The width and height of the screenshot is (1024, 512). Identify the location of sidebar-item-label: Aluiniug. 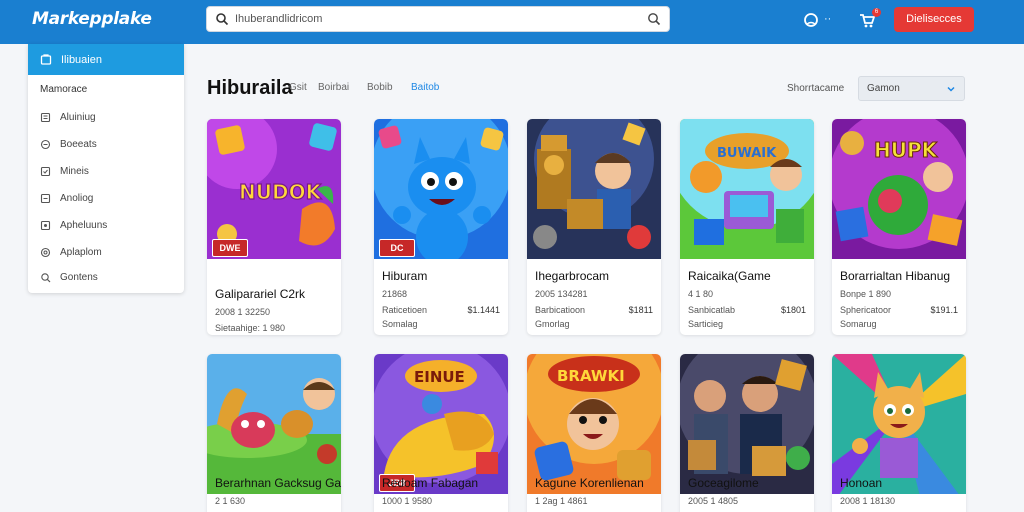
(78, 117).